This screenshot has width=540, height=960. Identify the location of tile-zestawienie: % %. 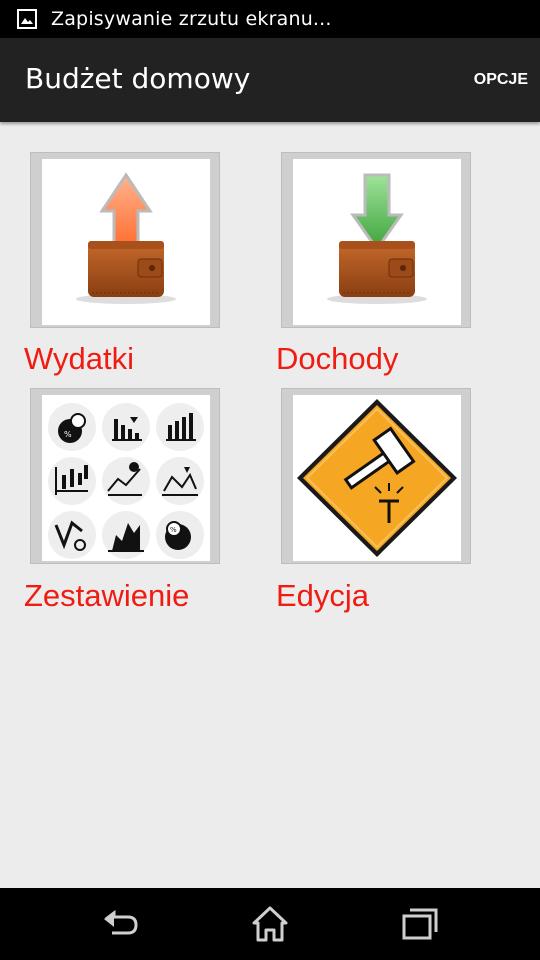
(125, 476).